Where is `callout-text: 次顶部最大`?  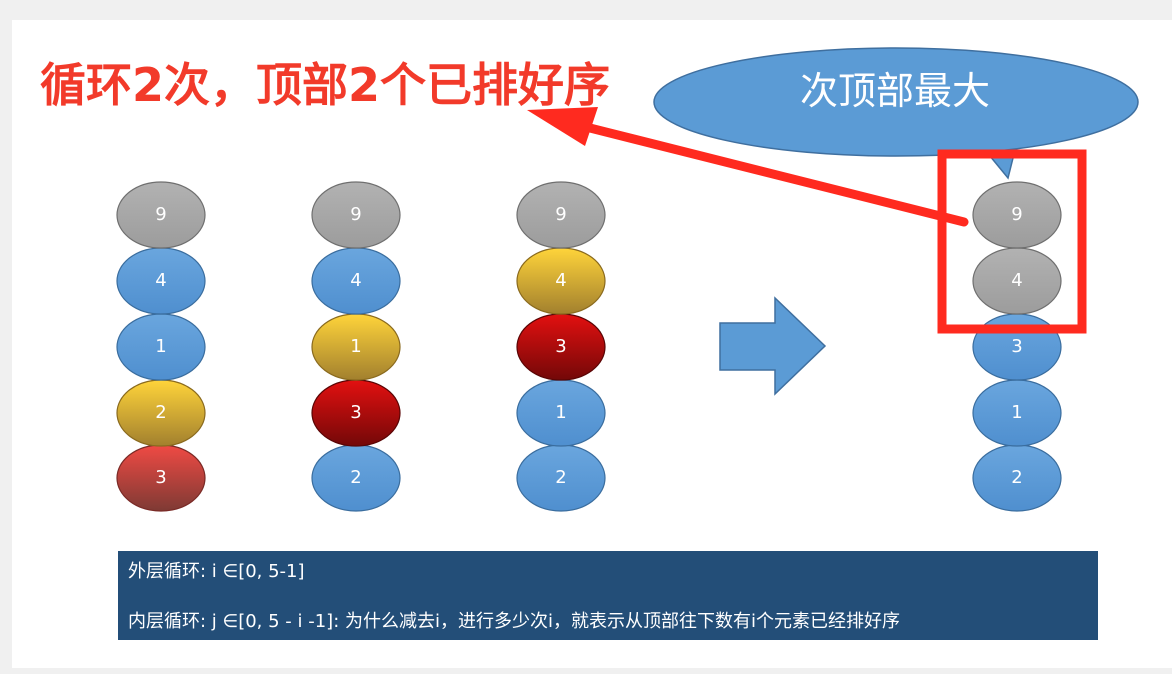
callout-text: 次顶部最大 is located at coordinates (894, 91).